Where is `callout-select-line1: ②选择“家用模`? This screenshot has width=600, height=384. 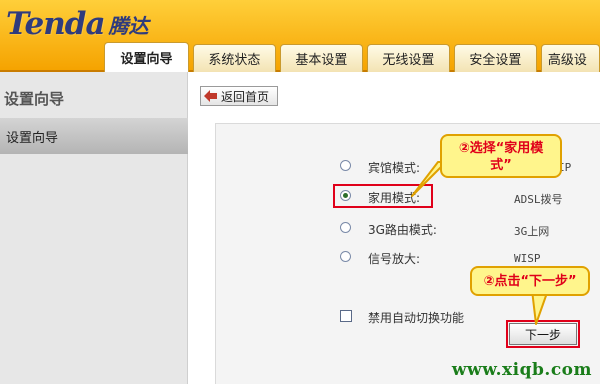
callout-select-line1: ②选择“家用模 is located at coordinates (501, 148).